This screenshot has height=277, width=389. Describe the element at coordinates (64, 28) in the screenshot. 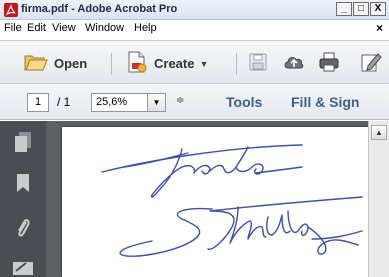

I see `menu-view: View` at that location.